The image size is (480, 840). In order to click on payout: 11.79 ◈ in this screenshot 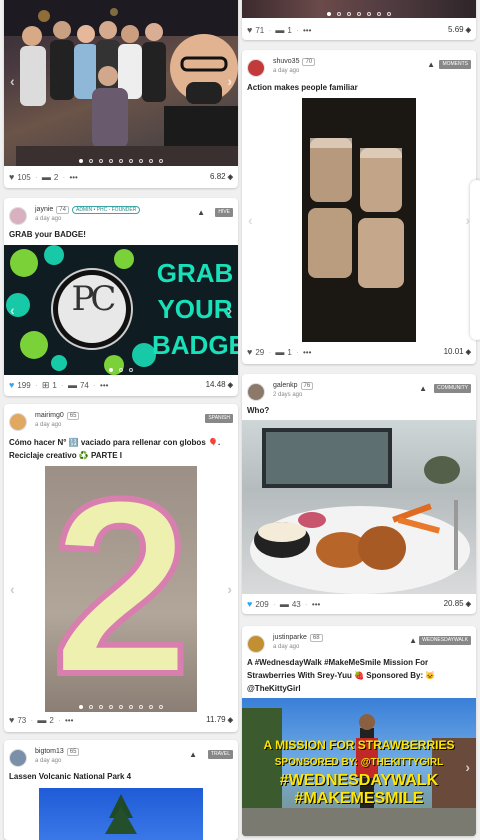, I will do `click(219, 720)`.